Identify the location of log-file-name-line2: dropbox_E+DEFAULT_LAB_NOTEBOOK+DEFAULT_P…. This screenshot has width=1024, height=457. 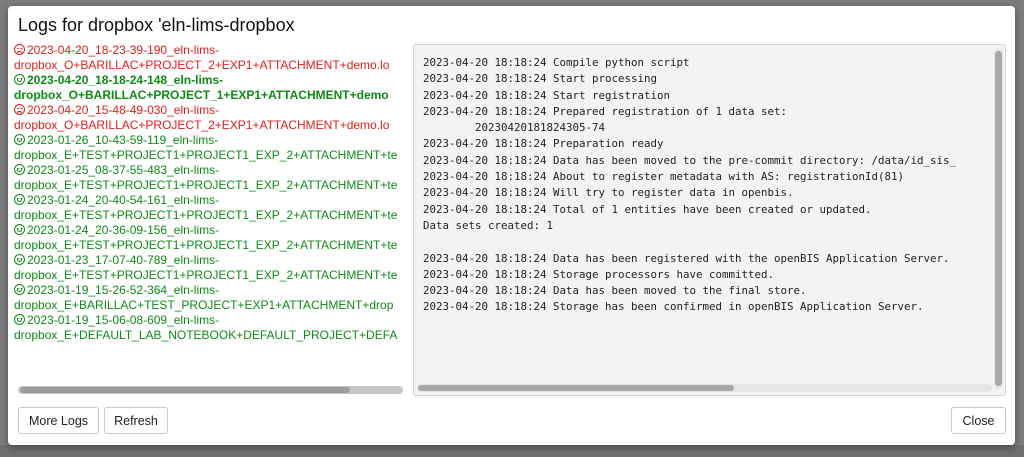
(206, 334).